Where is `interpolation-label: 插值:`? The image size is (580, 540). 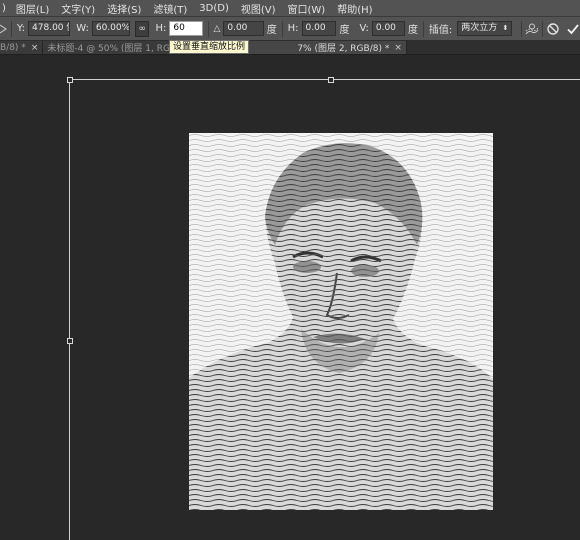 interpolation-label: 插值: is located at coordinates (440, 30).